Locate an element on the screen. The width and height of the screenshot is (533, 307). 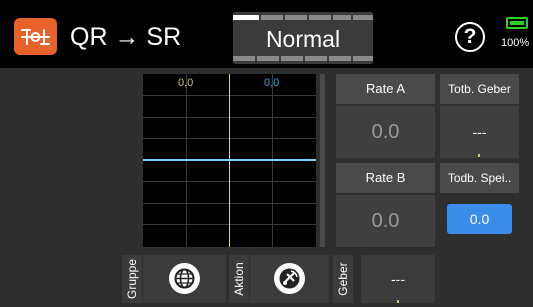
help-icon: ? is located at coordinates (470, 37).